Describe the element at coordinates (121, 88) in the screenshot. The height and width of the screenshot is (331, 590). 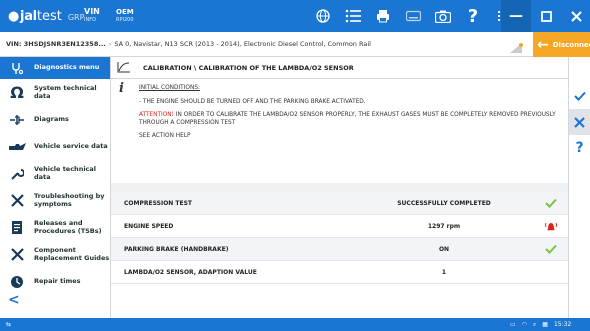
I see `info-icon: i` at that location.